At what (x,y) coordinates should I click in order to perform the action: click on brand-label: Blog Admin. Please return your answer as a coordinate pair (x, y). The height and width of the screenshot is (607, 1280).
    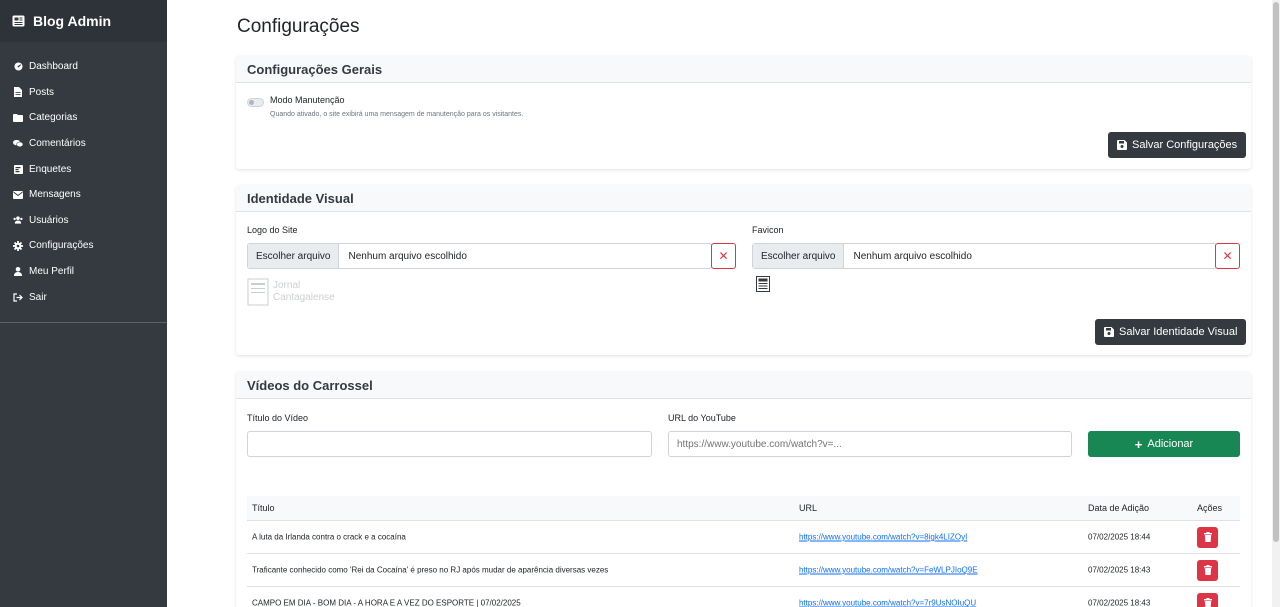
    Looking at the image, I should click on (72, 21).